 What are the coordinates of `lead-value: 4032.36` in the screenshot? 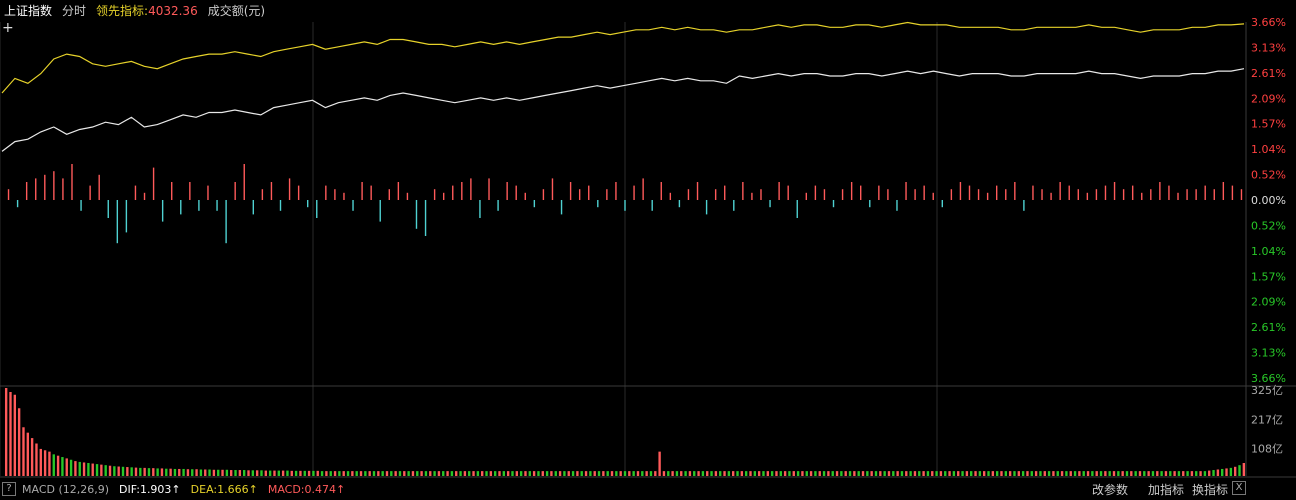 It's located at (173, 10).